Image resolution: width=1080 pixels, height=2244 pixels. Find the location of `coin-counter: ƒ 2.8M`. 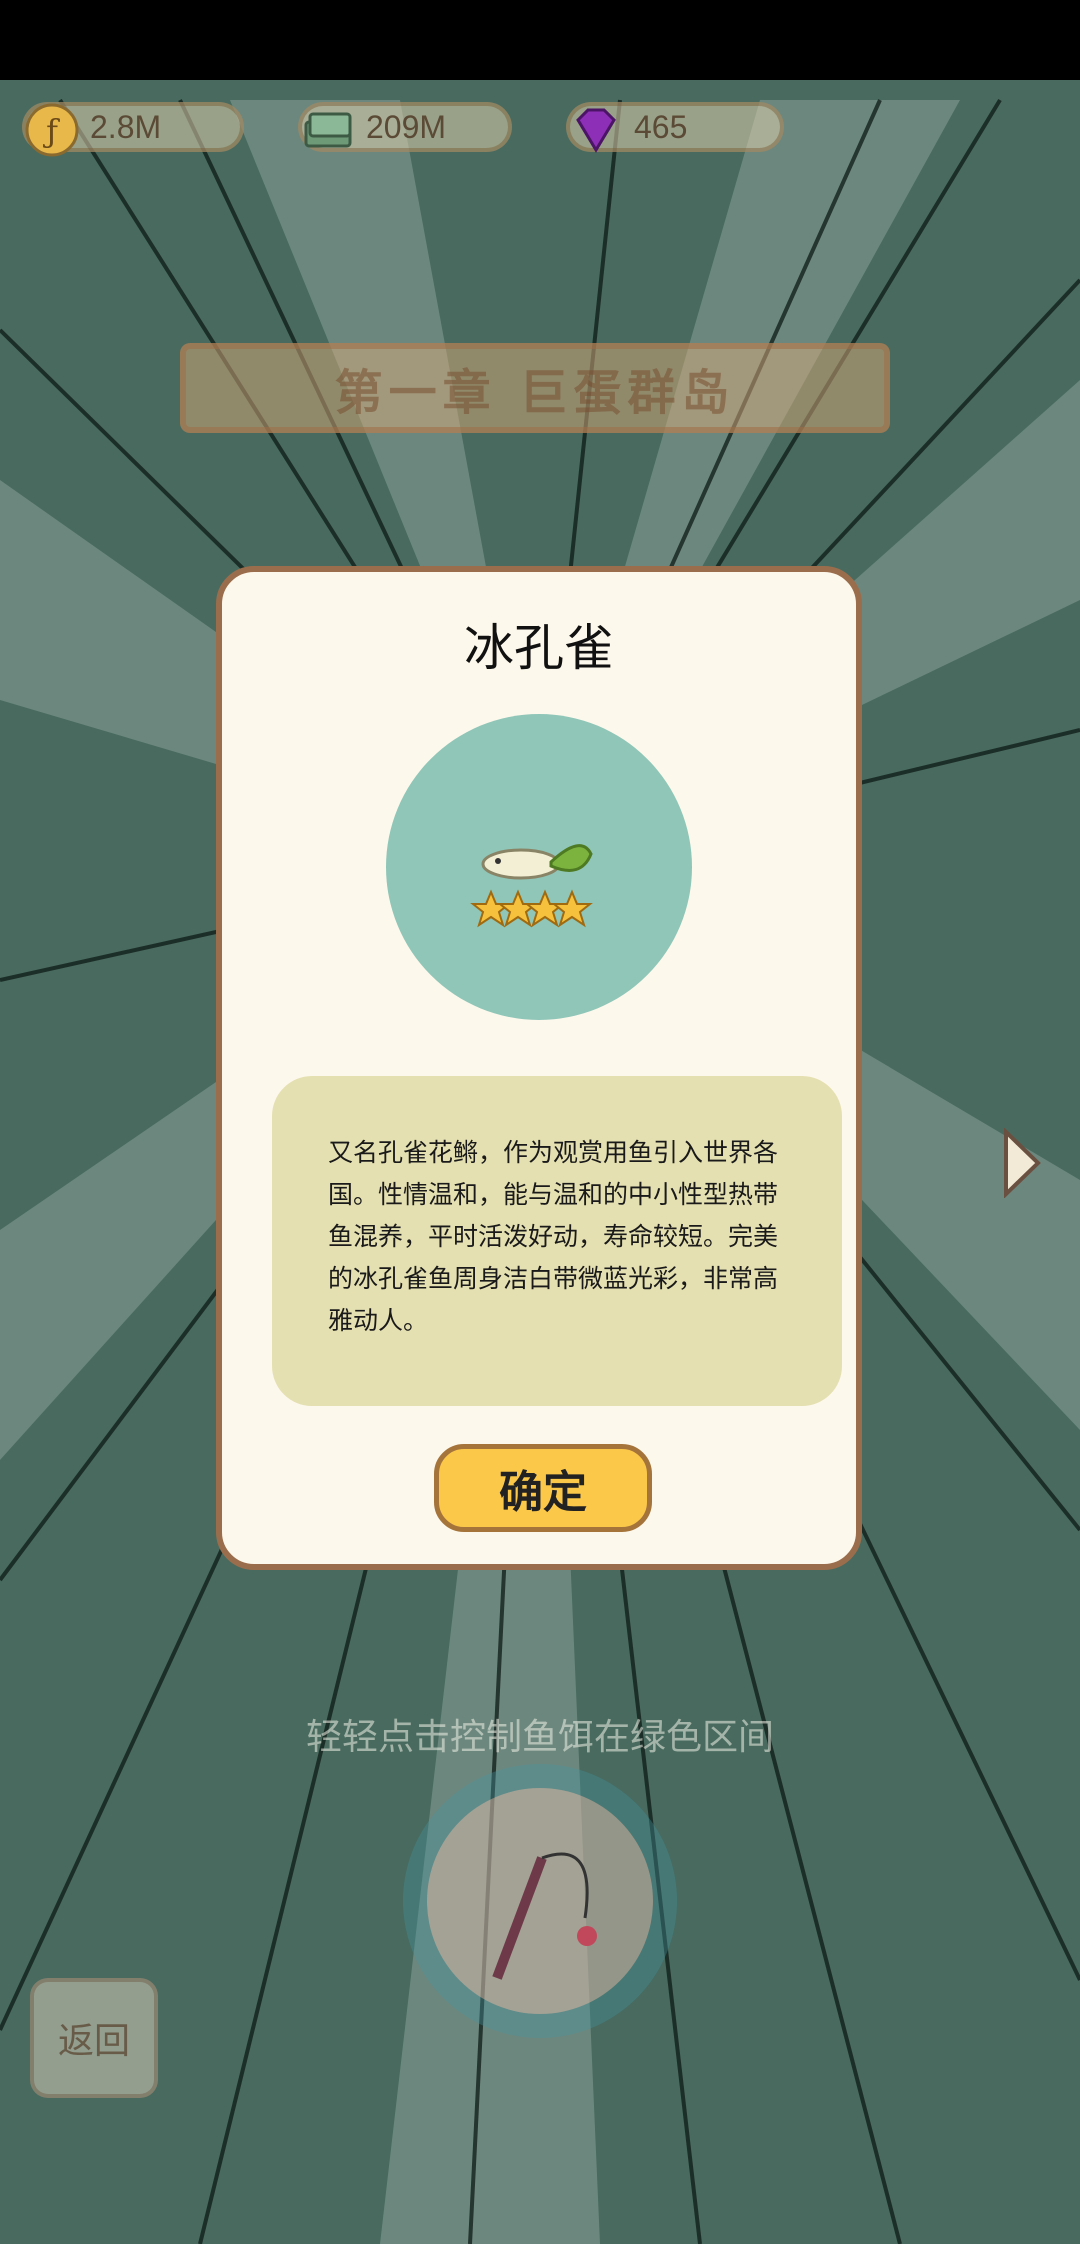

coin-counter: ƒ 2.8M is located at coordinates (133, 129).